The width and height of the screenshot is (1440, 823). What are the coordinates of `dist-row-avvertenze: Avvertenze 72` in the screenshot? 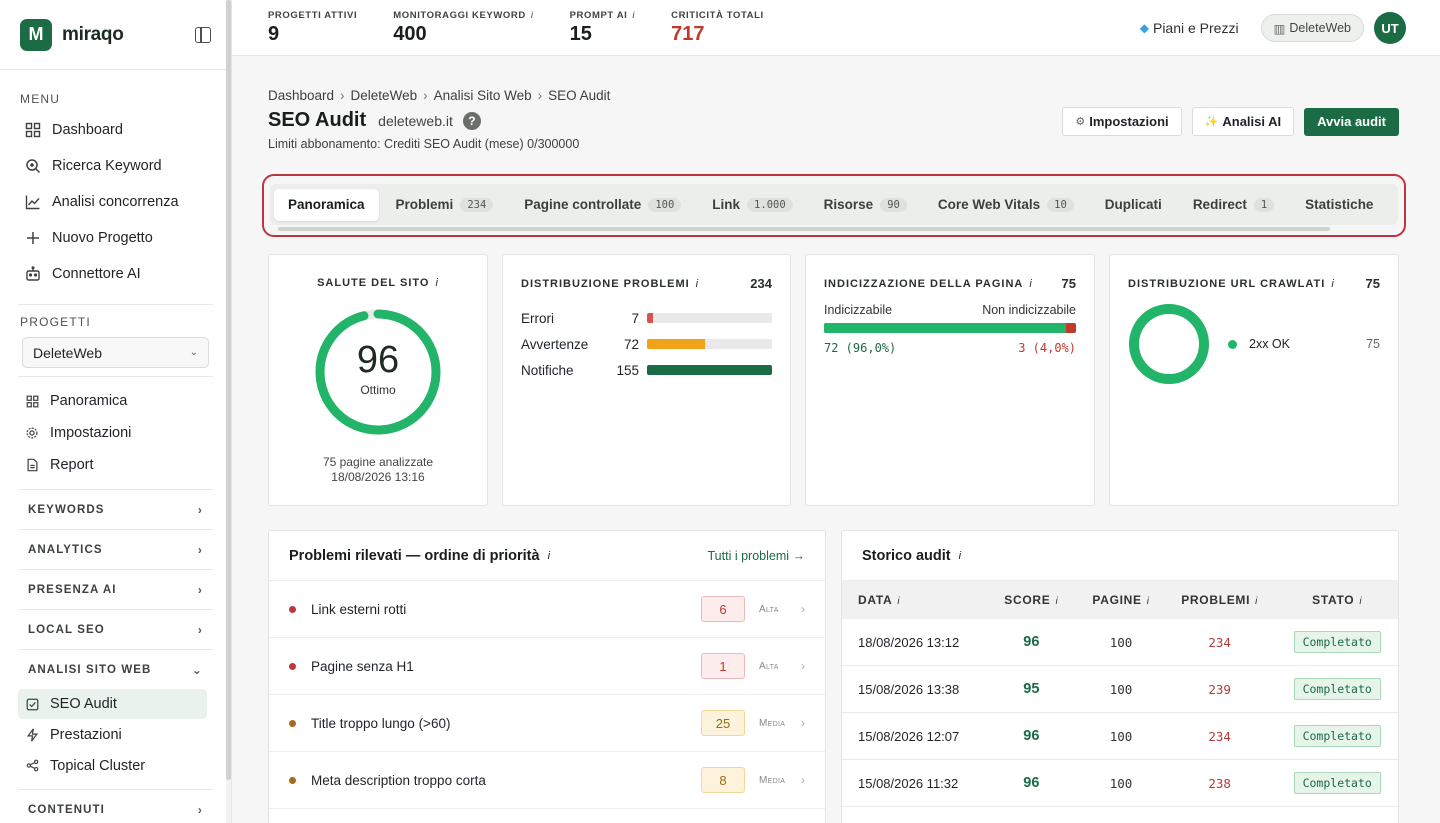 It's located at (646, 344).